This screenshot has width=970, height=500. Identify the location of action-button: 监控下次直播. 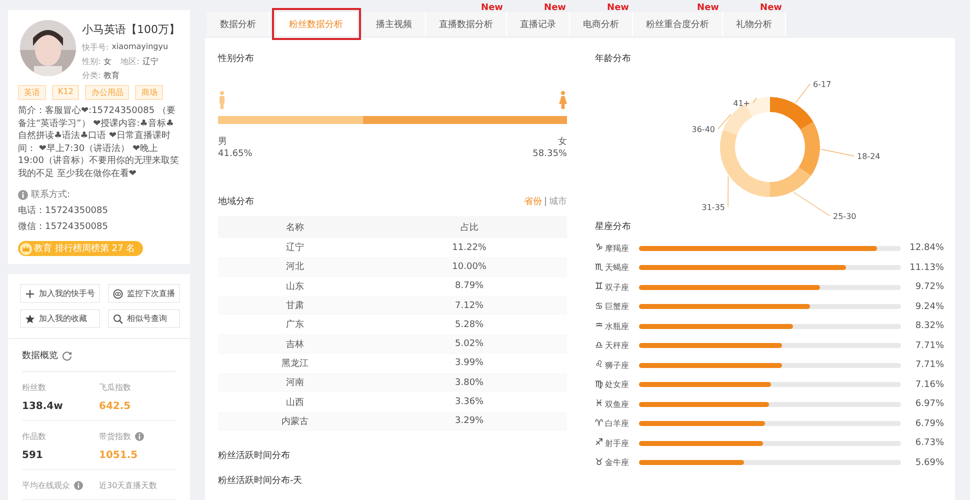
(144, 293).